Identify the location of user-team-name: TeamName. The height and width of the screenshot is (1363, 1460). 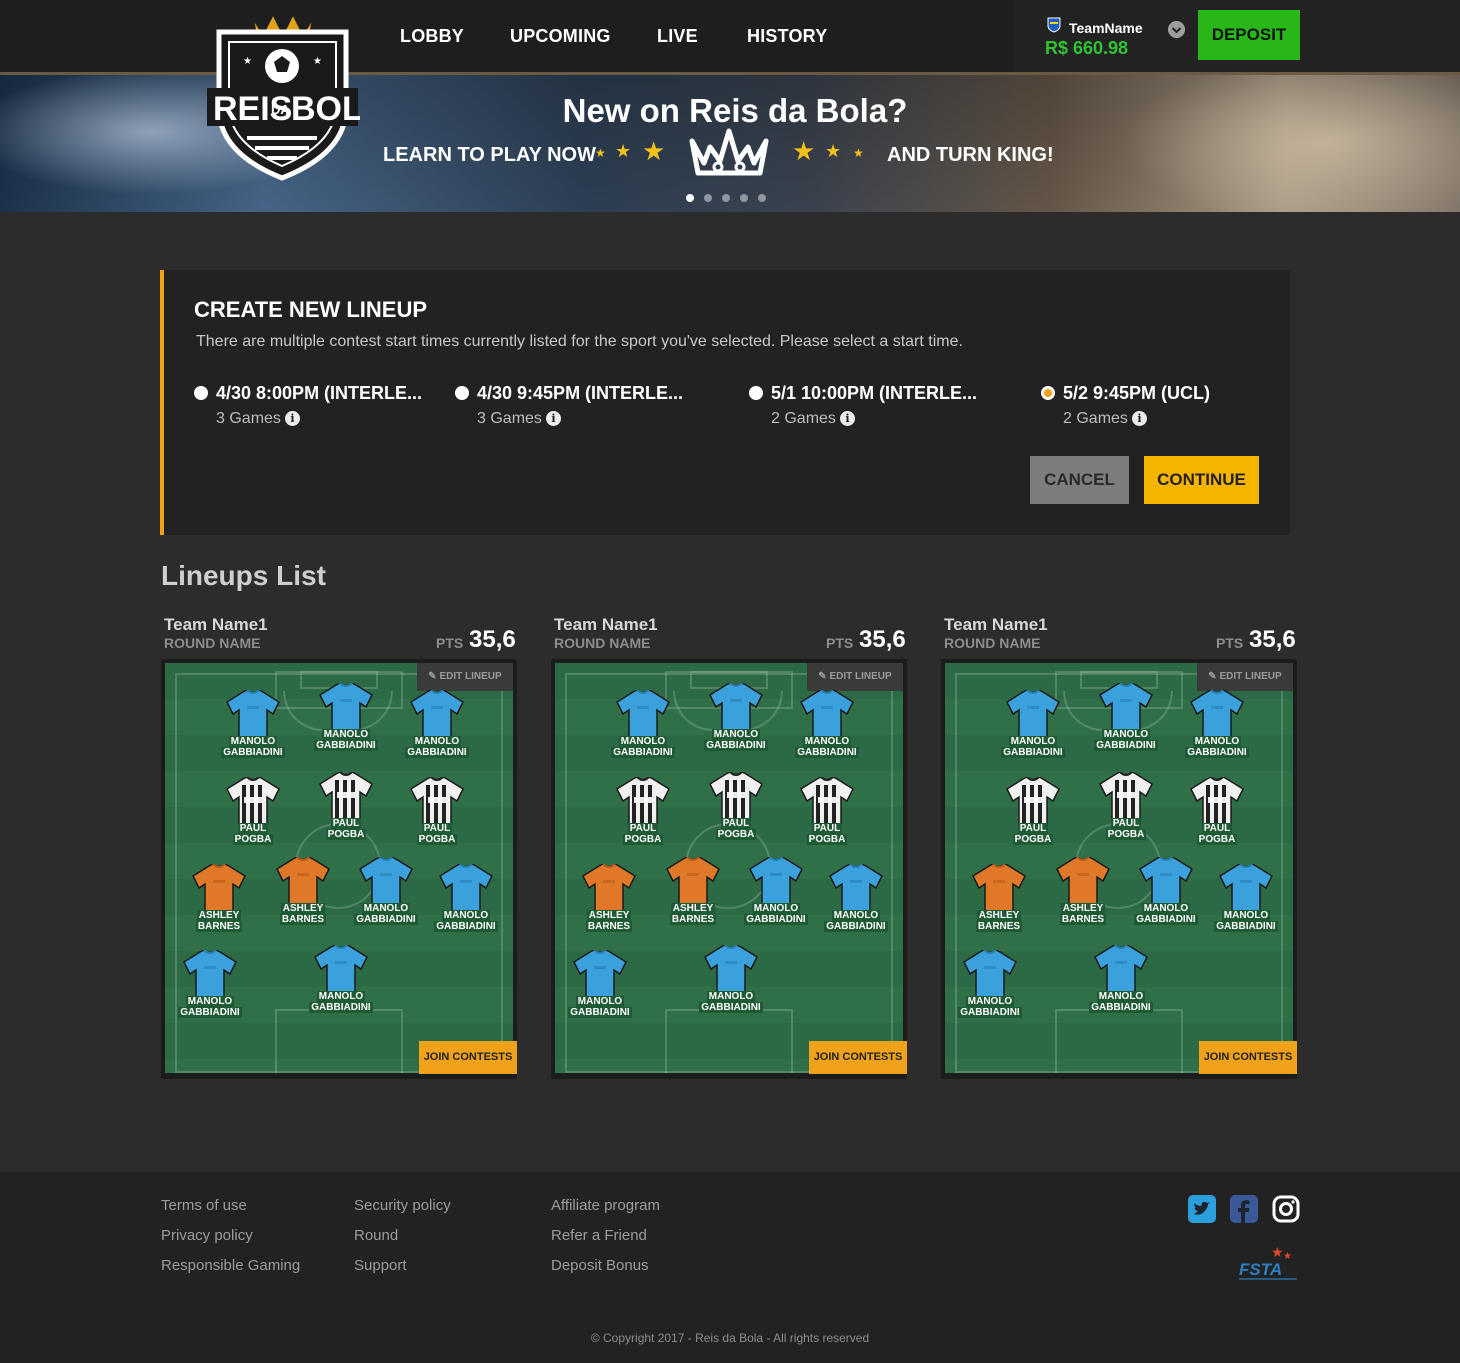
(1106, 28).